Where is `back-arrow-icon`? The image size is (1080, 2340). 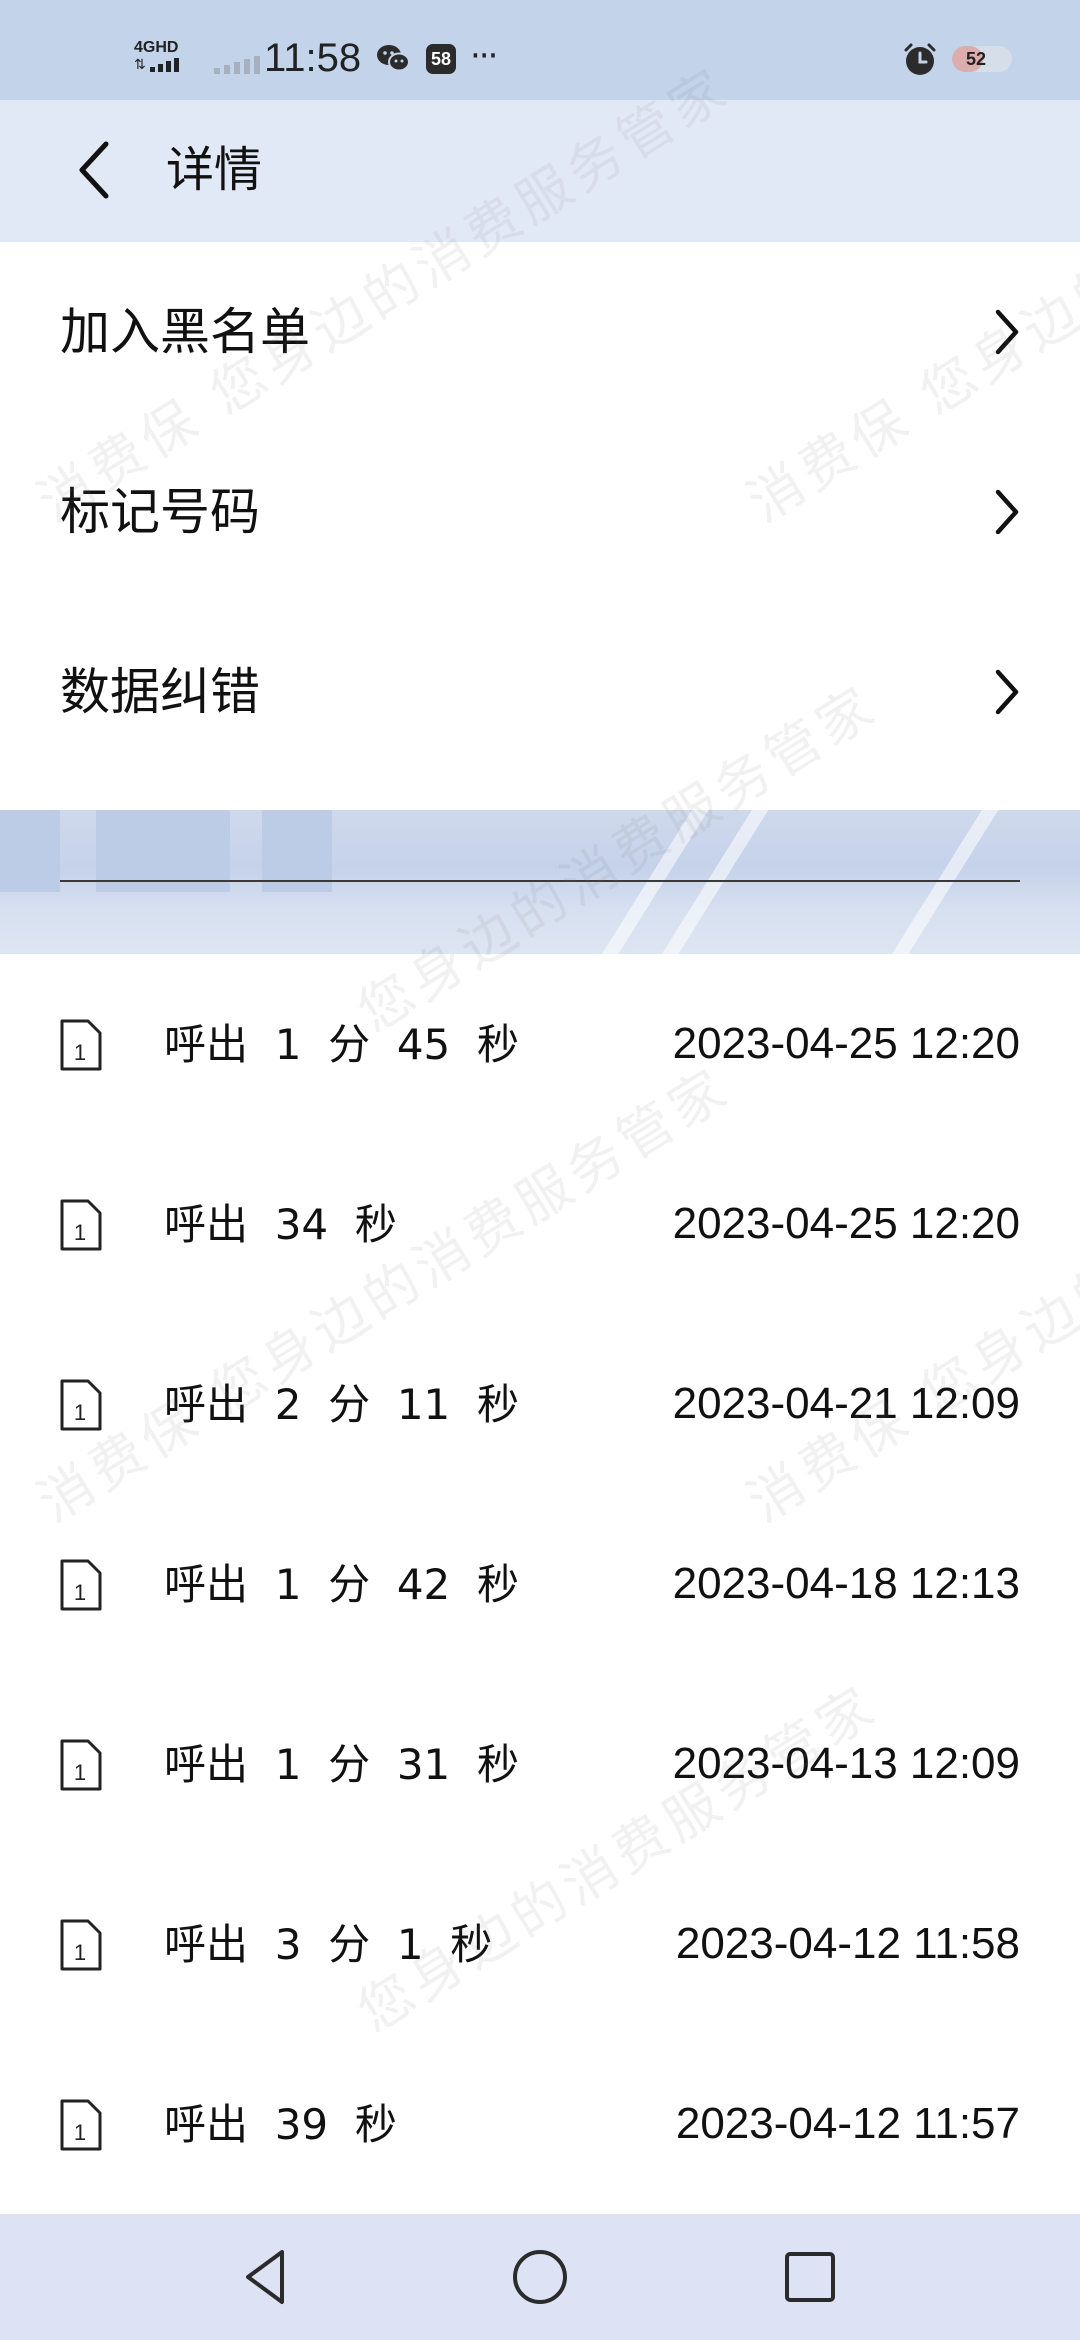
back-arrow-icon is located at coordinates (98, 170).